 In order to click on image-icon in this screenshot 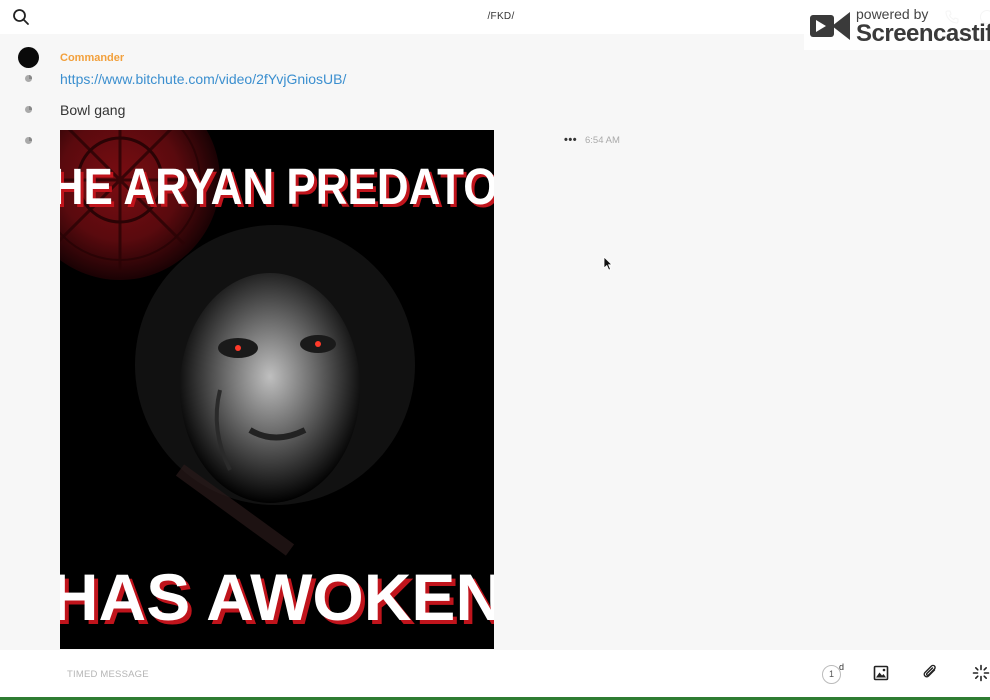, I will do `click(881, 675)`.